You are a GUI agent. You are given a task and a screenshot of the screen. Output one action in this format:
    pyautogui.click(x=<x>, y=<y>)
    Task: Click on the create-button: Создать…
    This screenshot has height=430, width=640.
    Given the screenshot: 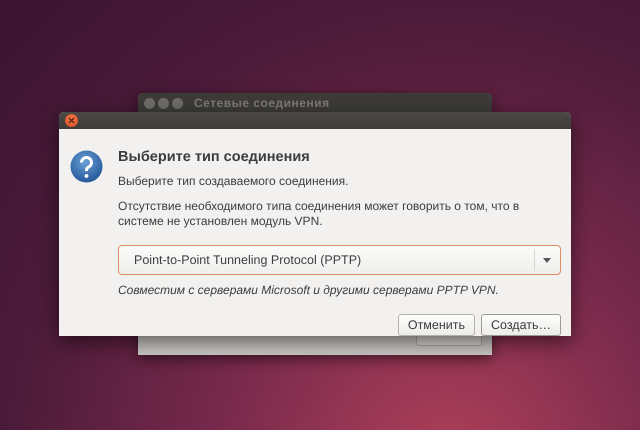 What is the action you would take?
    pyautogui.click(x=520, y=325)
    